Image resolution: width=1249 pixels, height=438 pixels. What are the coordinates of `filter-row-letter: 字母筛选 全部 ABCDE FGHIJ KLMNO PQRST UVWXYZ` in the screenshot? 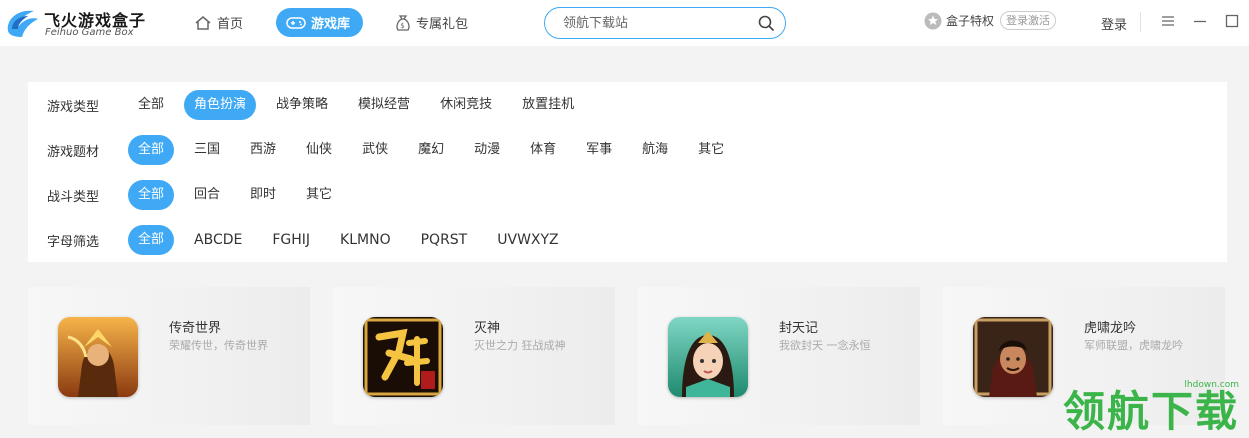 It's located at (627, 240).